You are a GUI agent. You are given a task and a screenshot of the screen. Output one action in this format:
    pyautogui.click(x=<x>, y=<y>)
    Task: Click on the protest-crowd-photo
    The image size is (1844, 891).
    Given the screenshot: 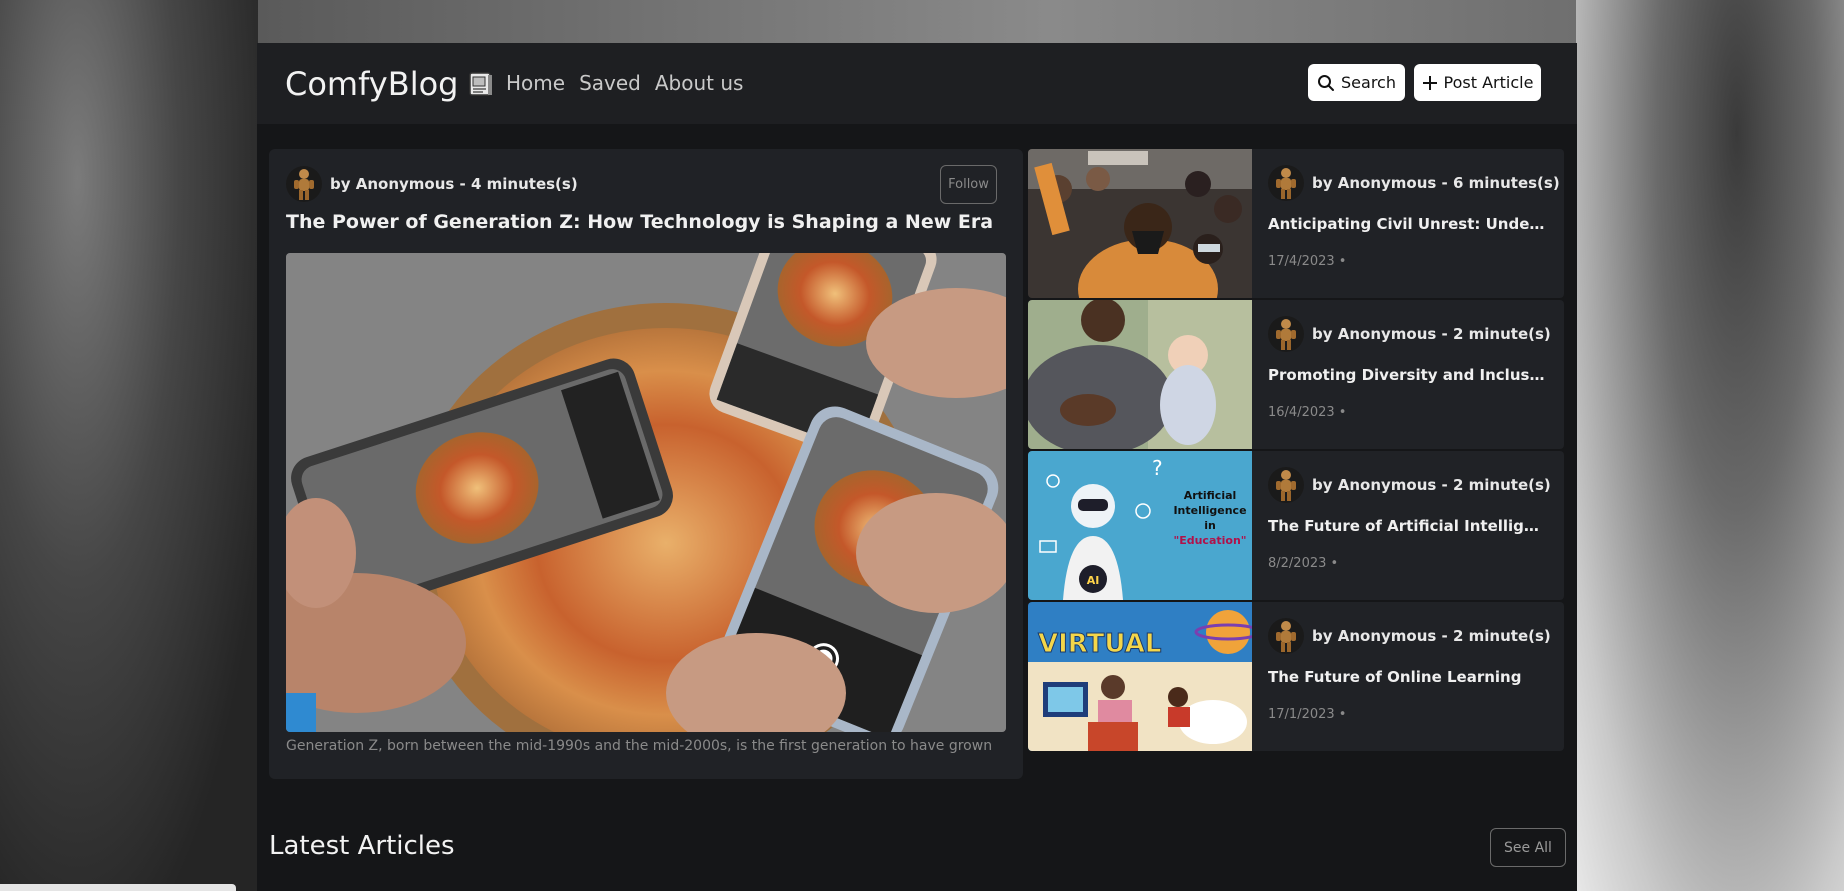 What is the action you would take?
    pyautogui.click(x=1140, y=223)
    